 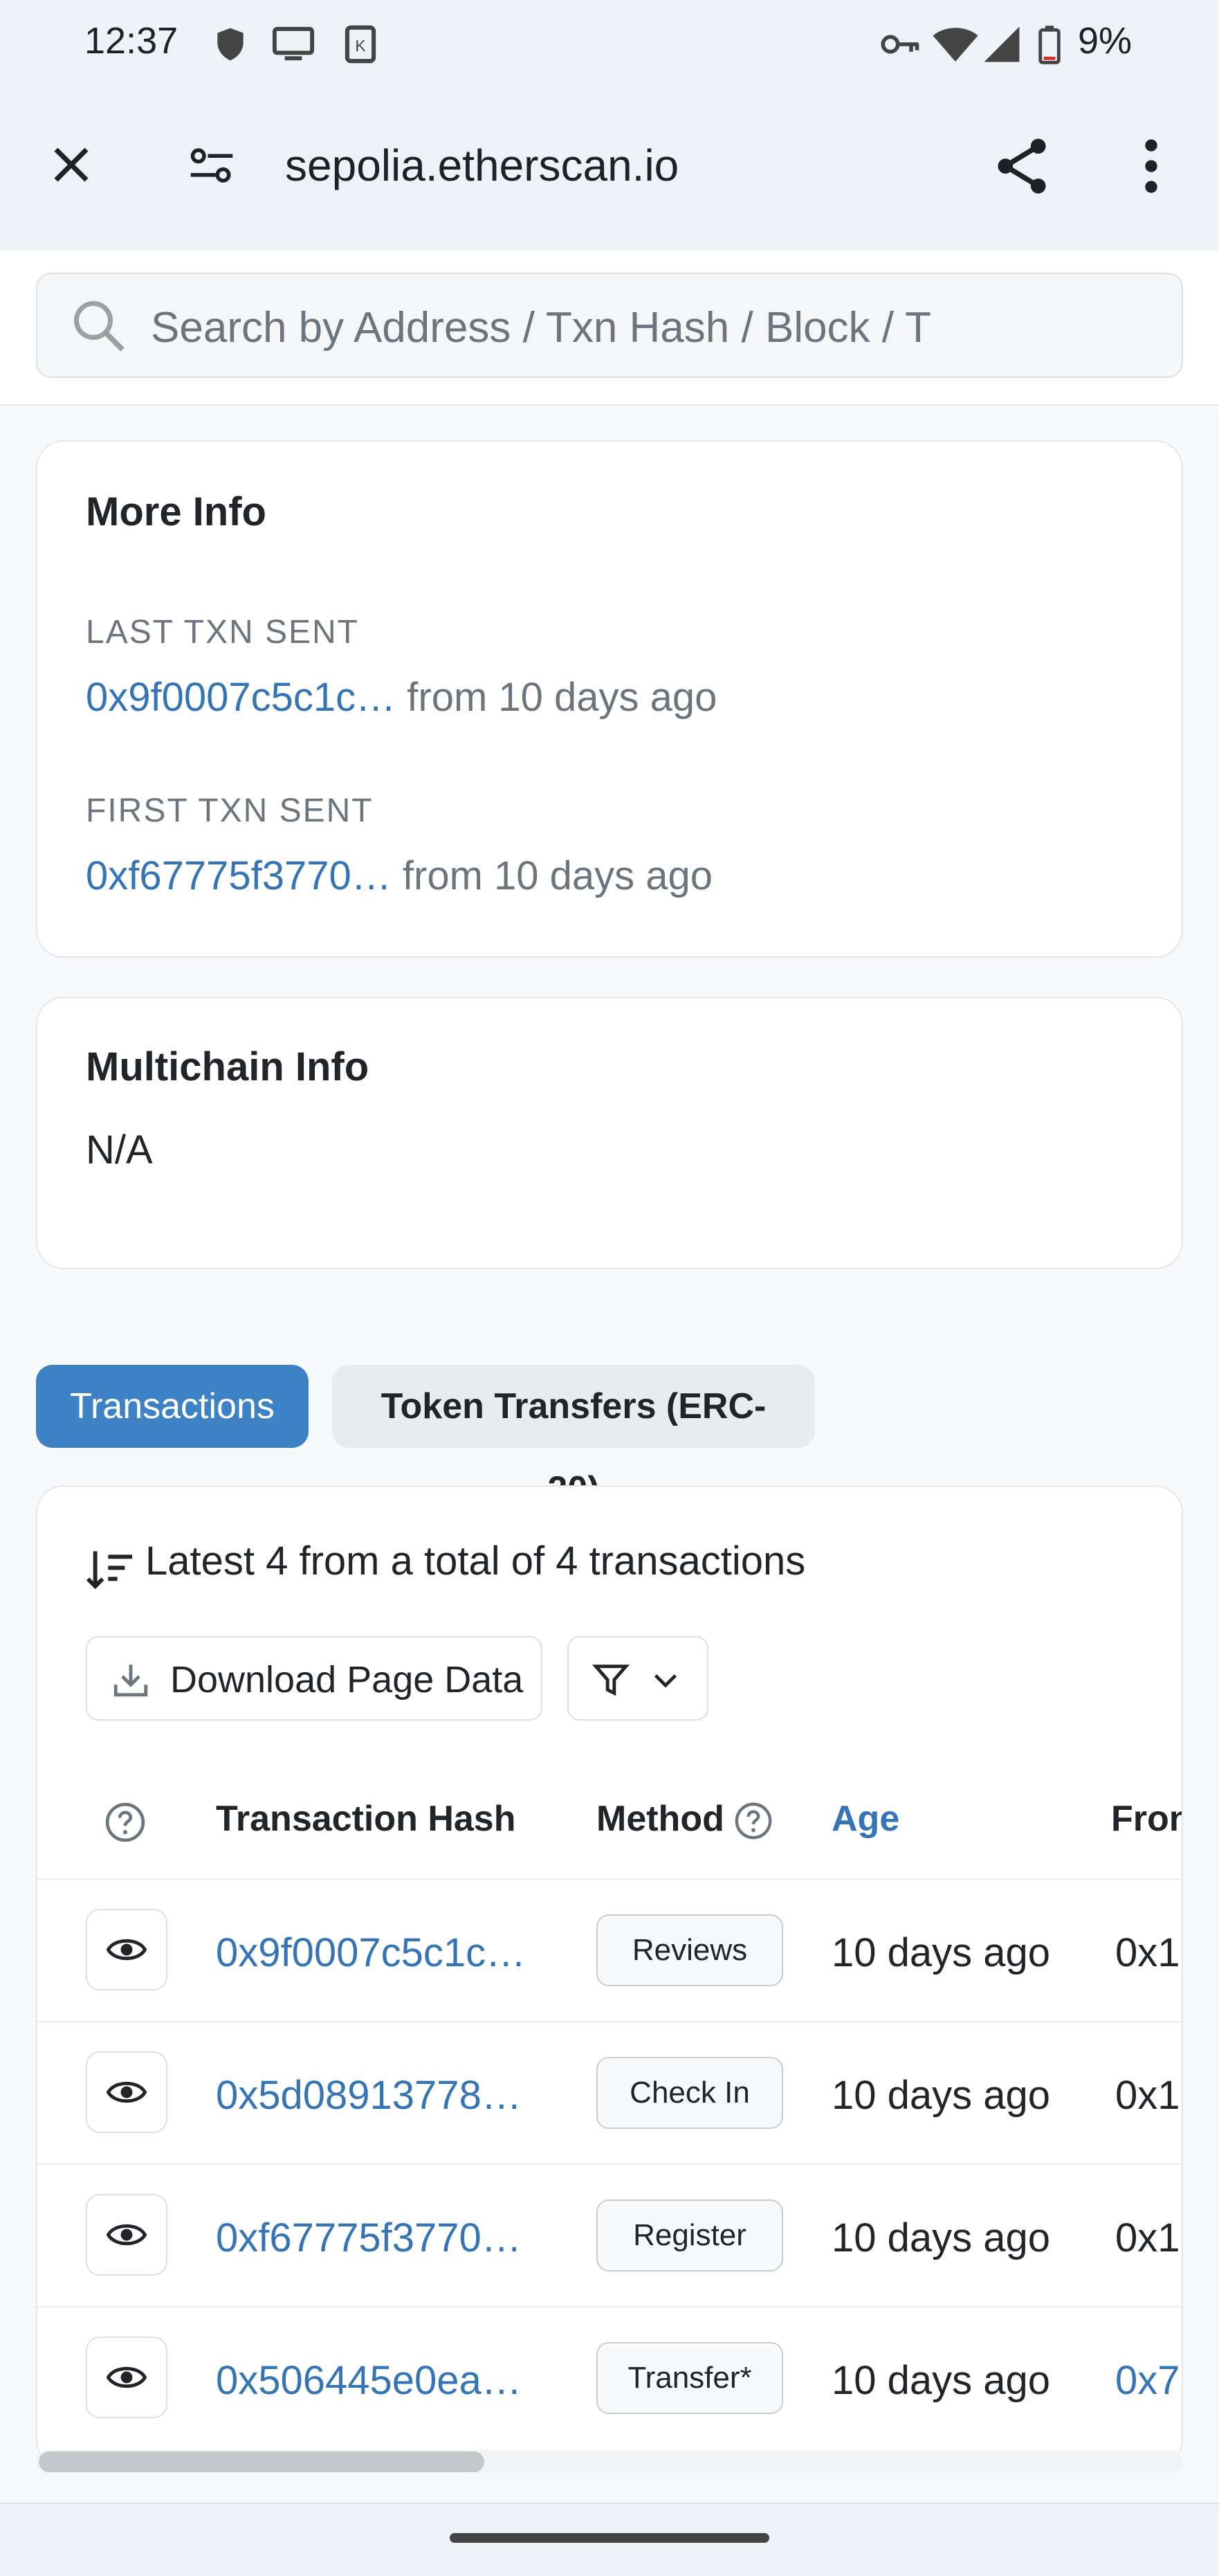 I want to click on download-page-data-button: Download Page Data, so click(x=314, y=1678).